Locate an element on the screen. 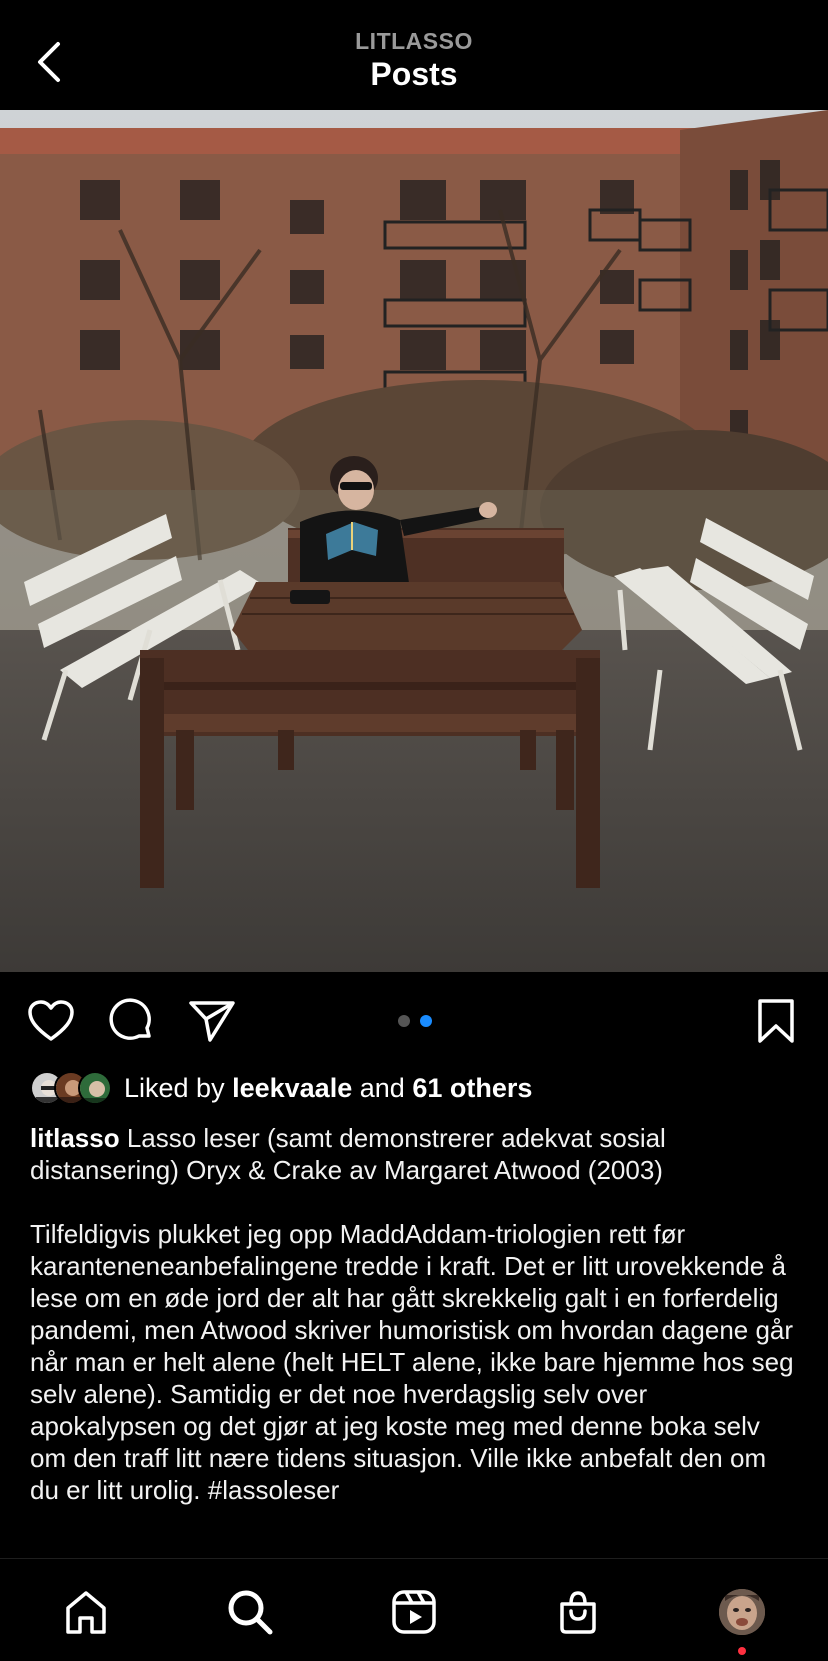  likes-prefix: Liked by is located at coordinates (174, 1087).